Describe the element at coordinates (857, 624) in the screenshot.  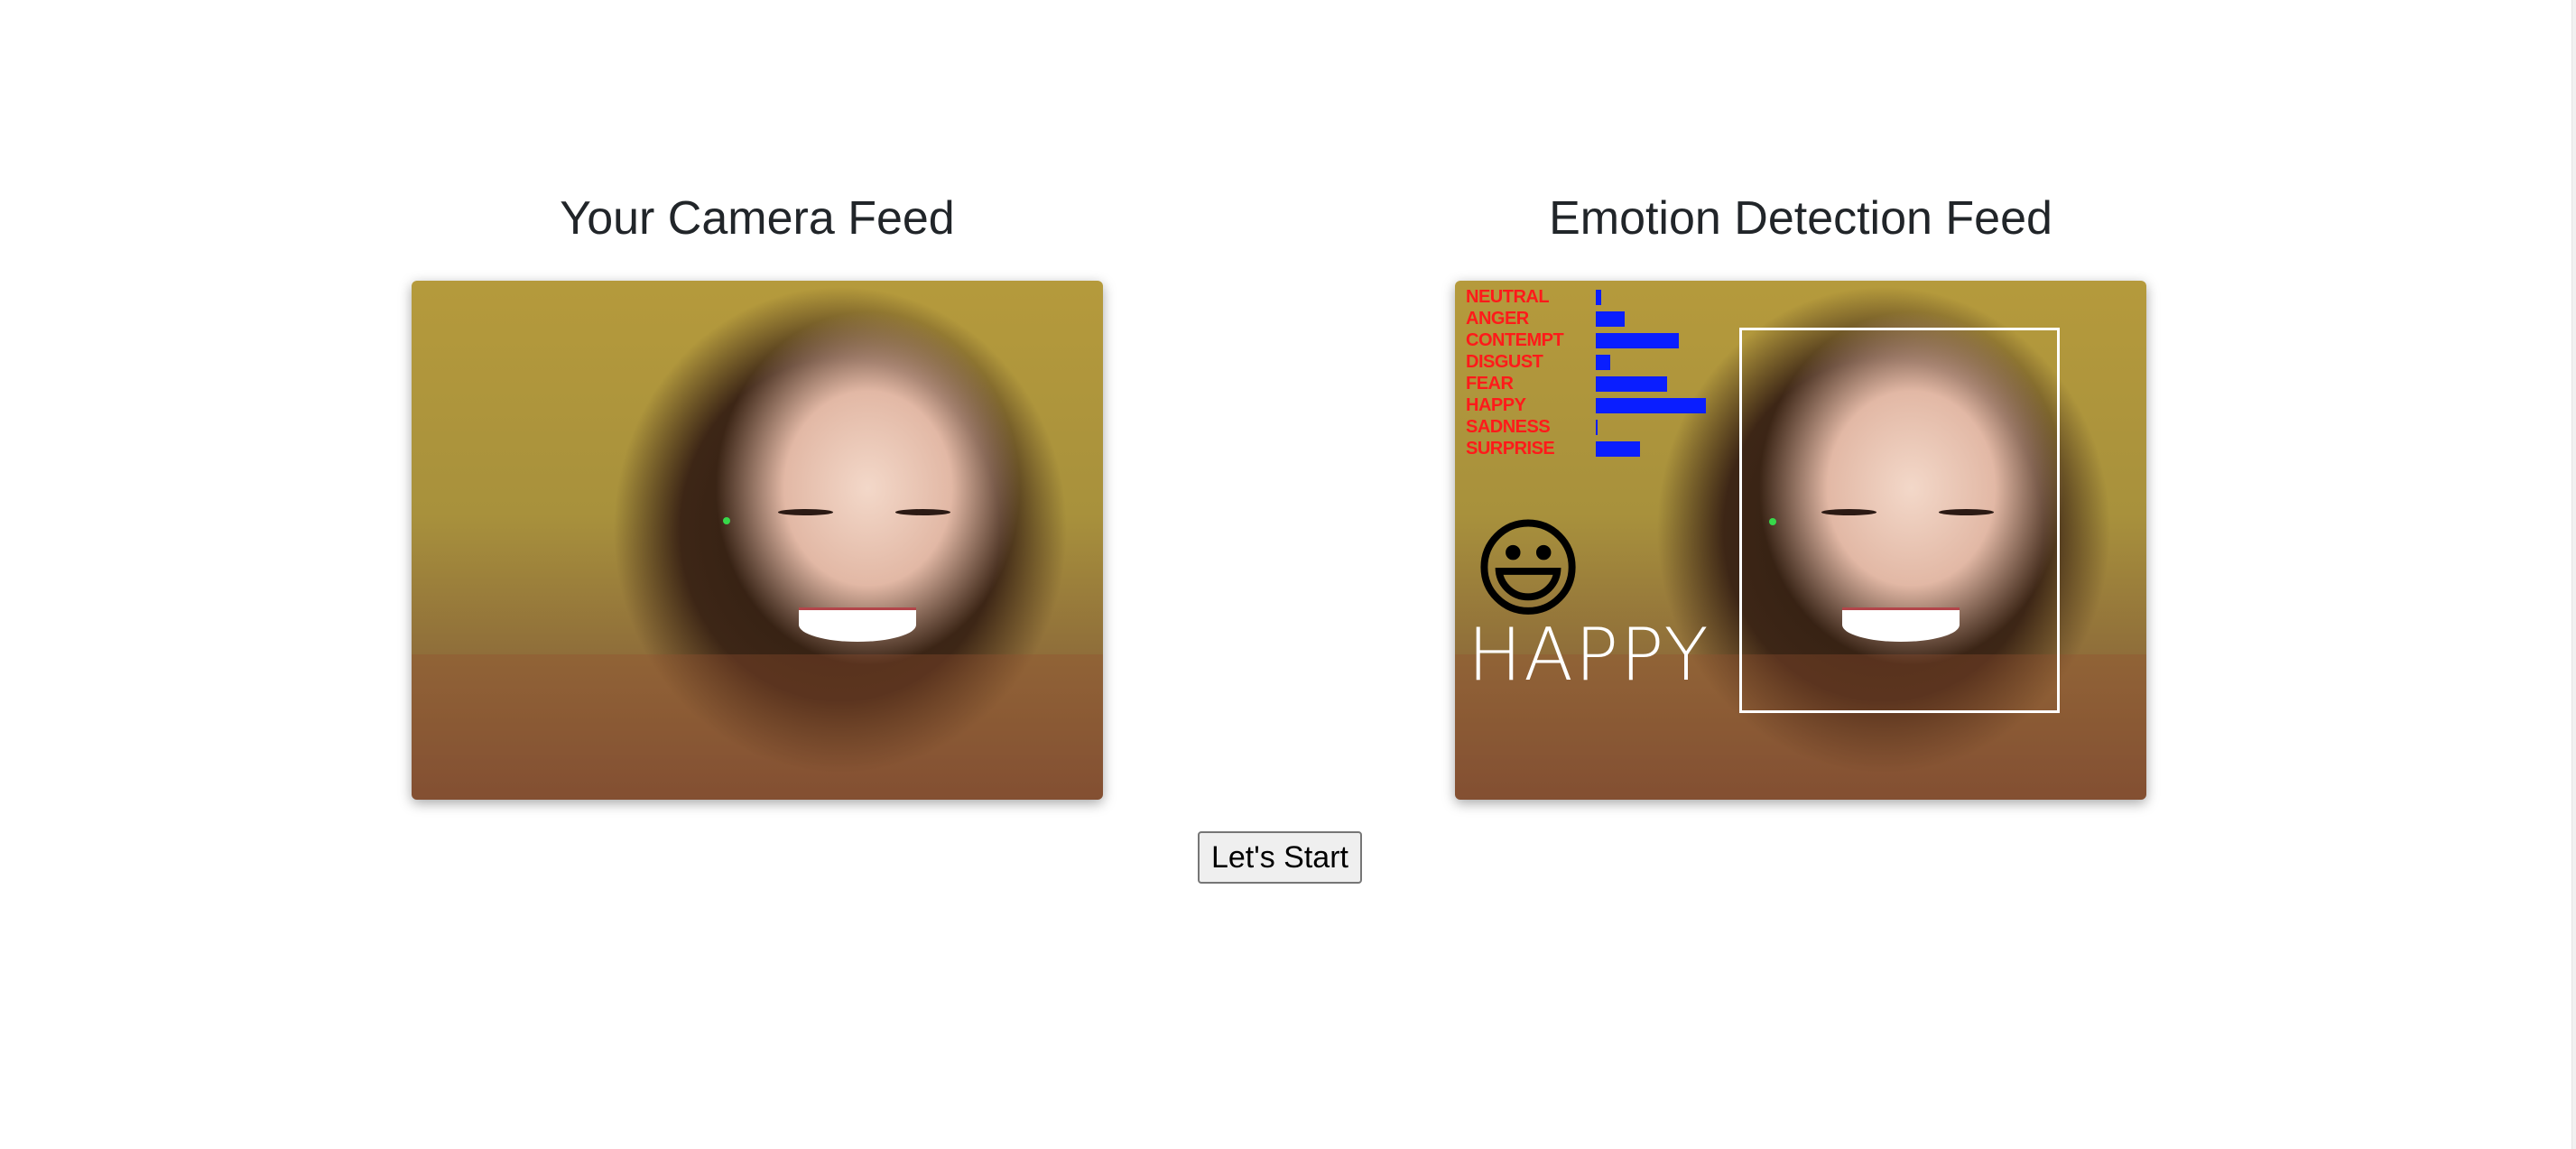
I see `camera-face-smile` at that location.